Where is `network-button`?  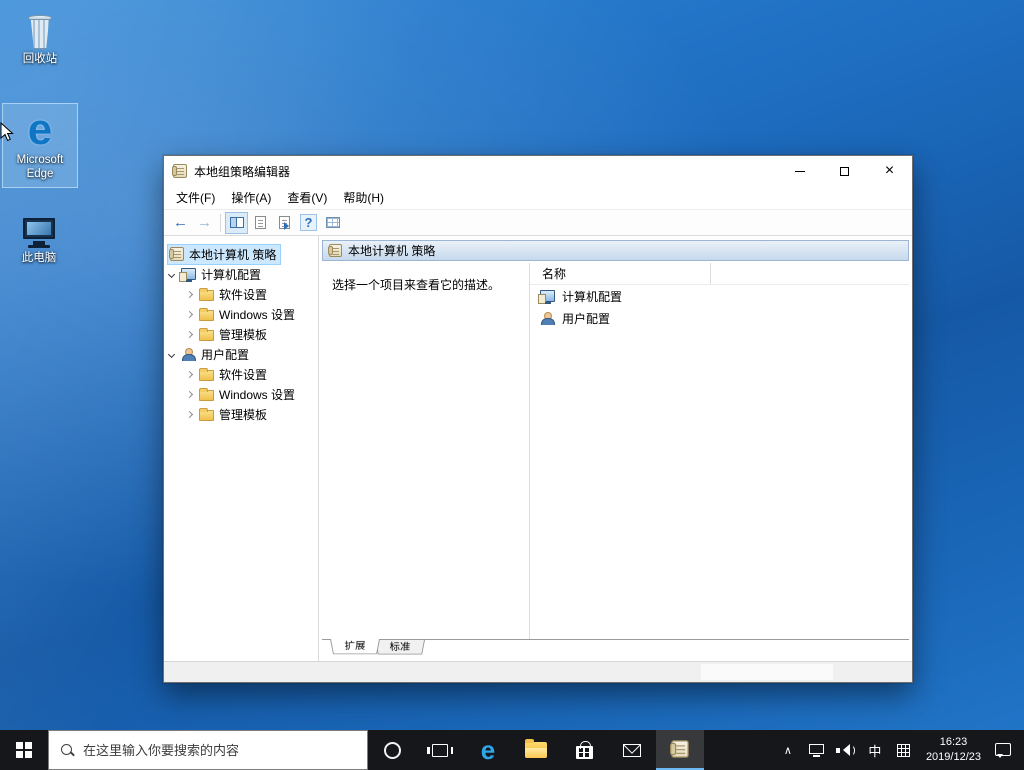
network-button is located at coordinates (817, 750).